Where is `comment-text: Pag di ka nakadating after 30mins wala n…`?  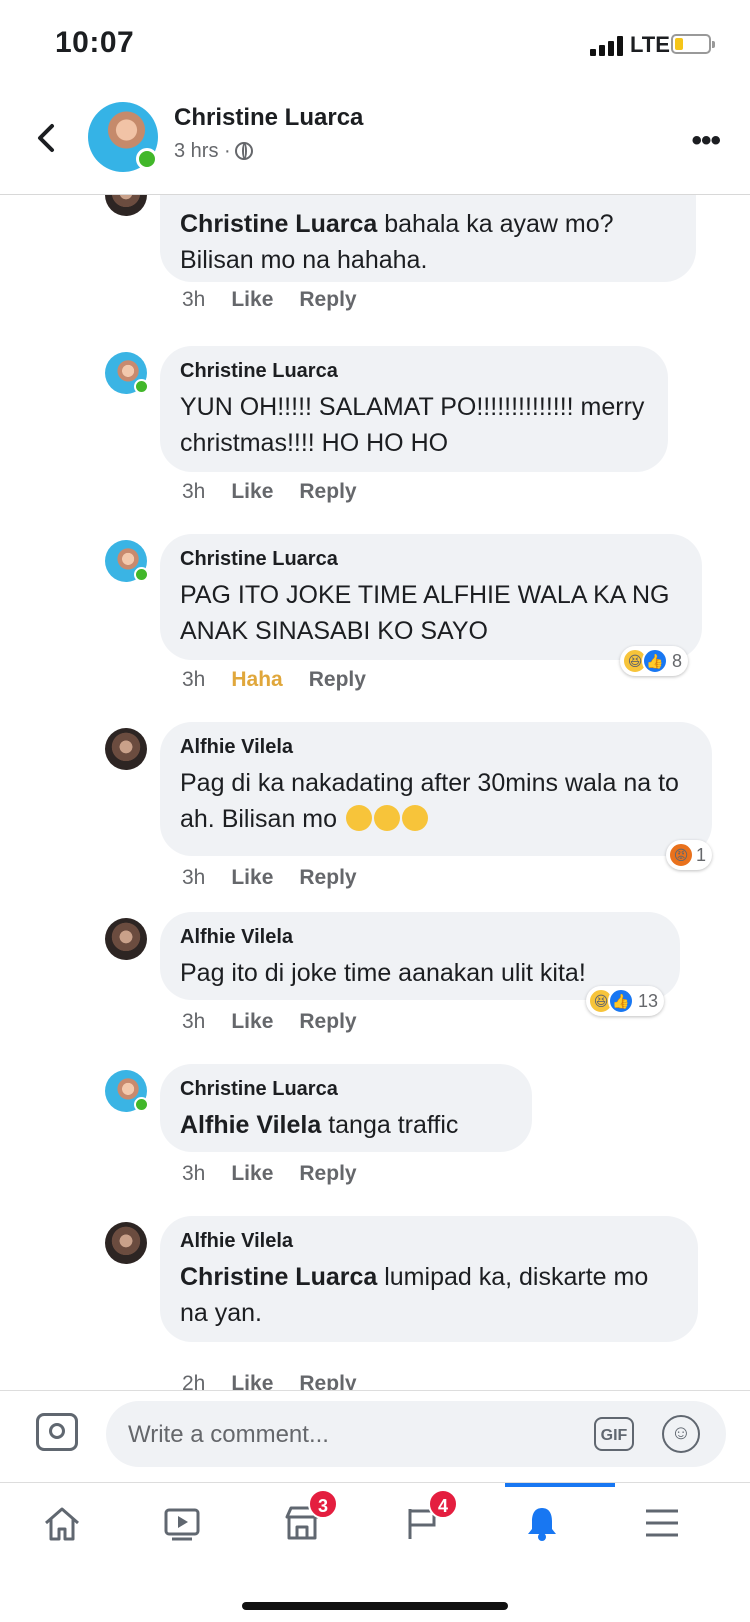 comment-text: Pag di ka nakadating after 30mins wala n… is located at coordinates (436, 801).